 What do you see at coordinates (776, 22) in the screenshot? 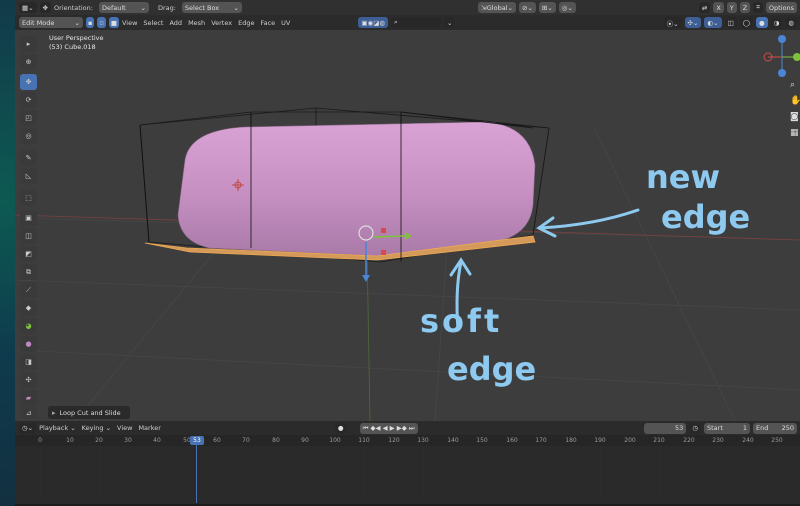
I see `shading-material: ◑` at bounding box center [776, 22].